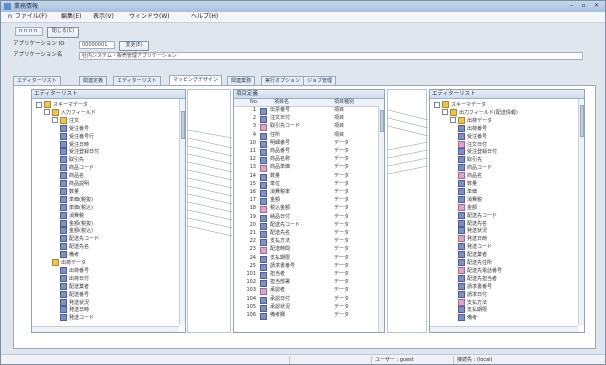  I want to click on table-row: 11 商品番号 データ, so click(305, 152).